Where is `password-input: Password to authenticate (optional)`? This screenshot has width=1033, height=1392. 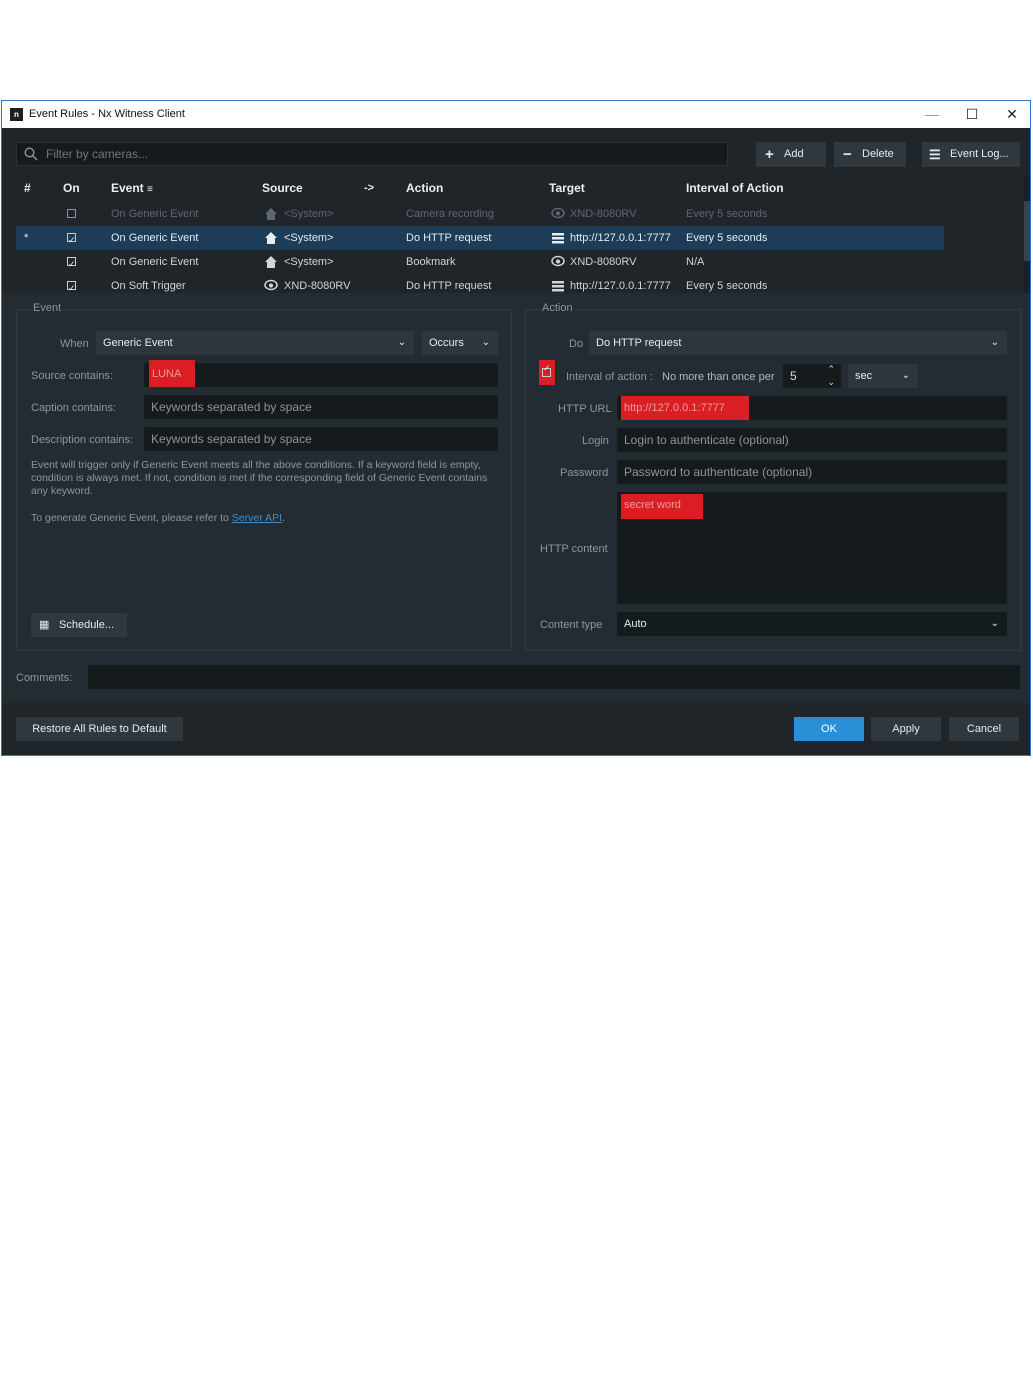 password-input: Password to authenticate (optional) is located at coordinates (812, 472).